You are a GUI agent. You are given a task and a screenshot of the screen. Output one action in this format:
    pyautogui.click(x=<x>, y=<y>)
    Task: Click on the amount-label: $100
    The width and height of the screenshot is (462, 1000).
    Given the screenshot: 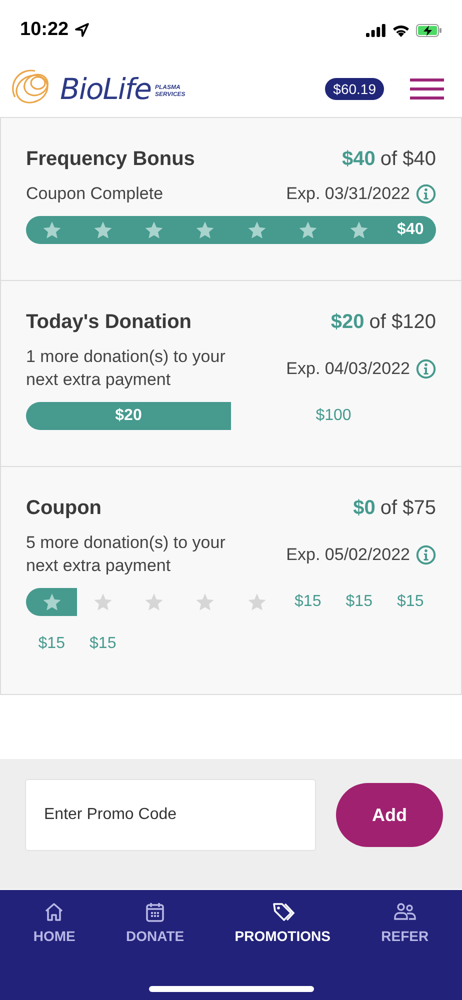 What is the action you would take?
    pyautogui.click(x=334, y=415)
    